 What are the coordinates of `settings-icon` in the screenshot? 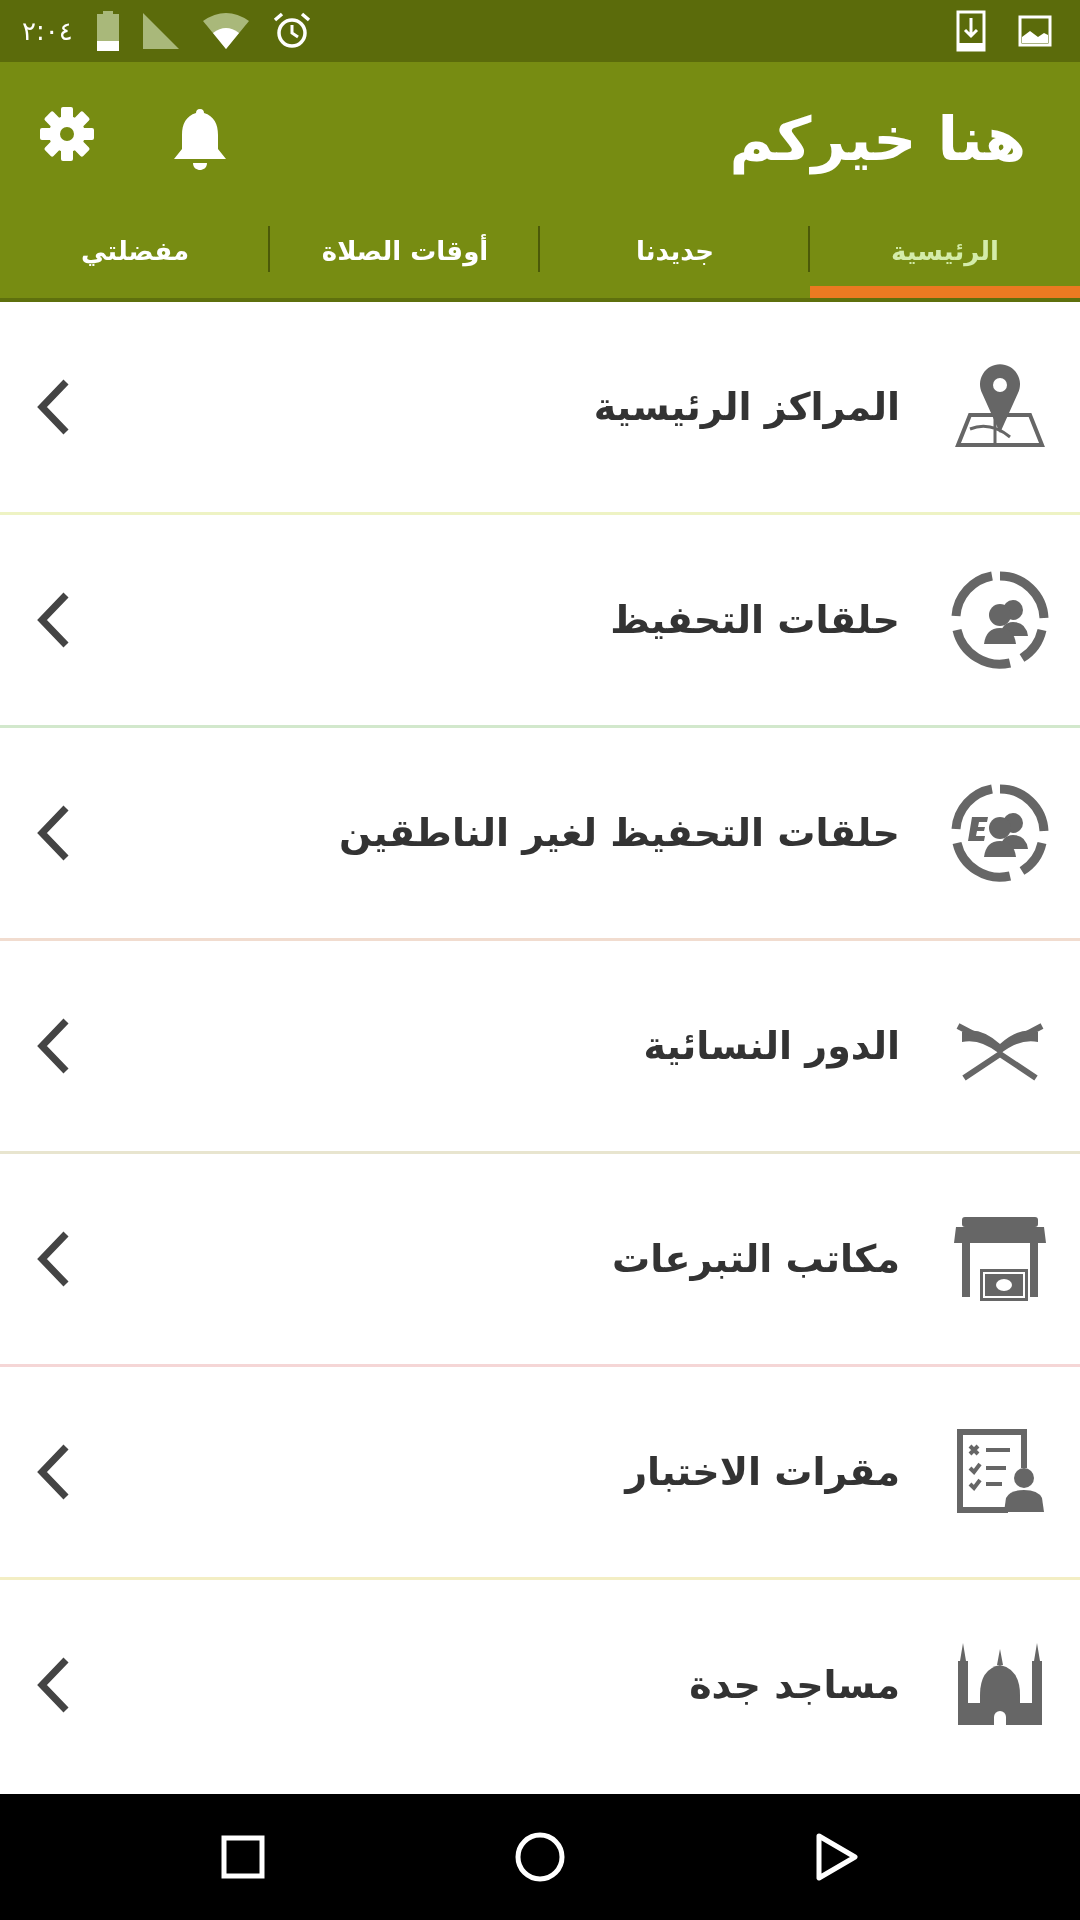 It's located at (67, 134).